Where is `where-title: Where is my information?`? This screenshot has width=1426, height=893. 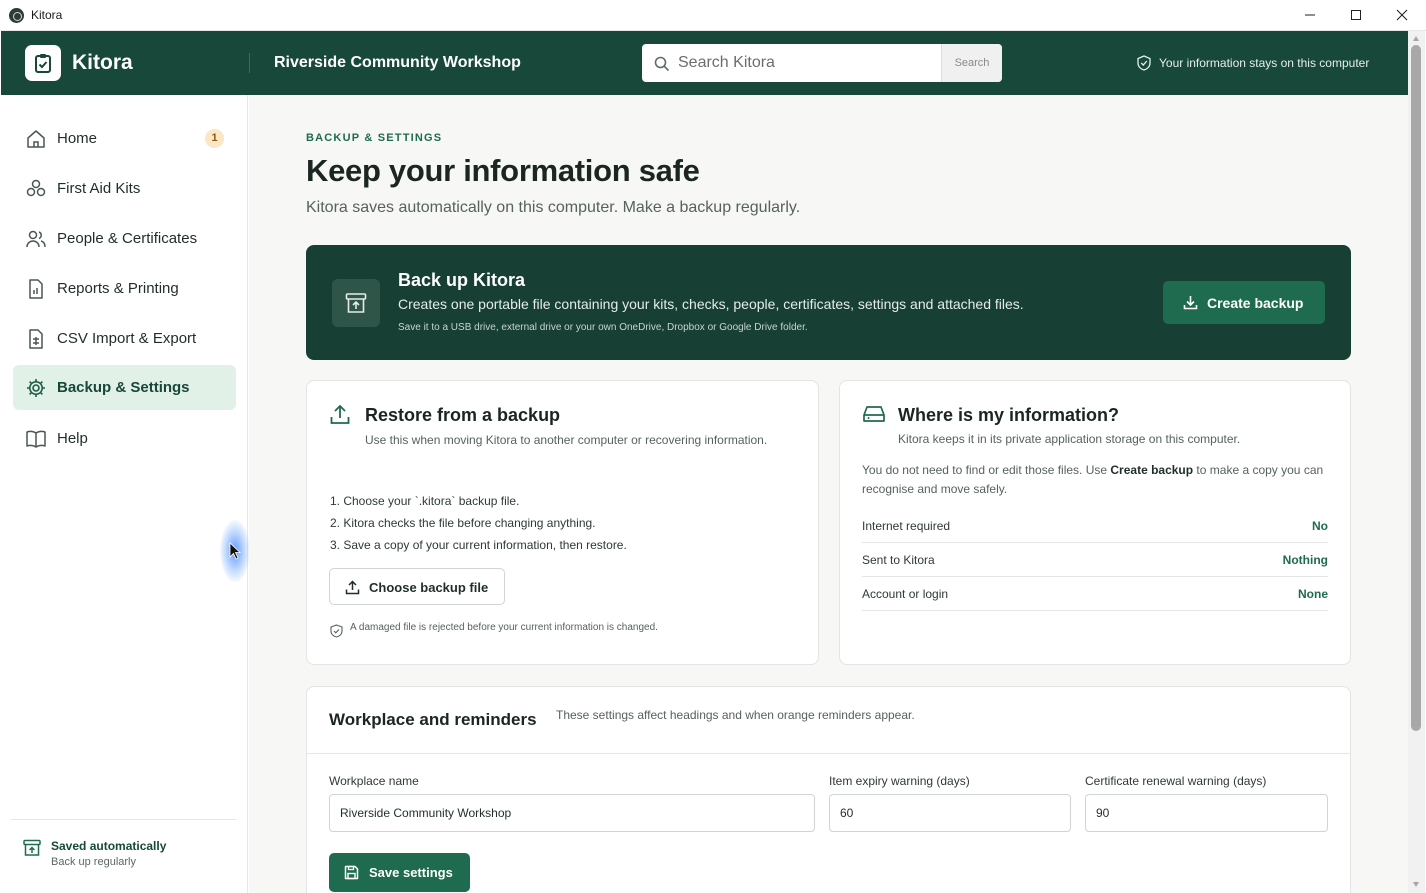 where-title: Where is my information? is located at coordinates (1009, 415).